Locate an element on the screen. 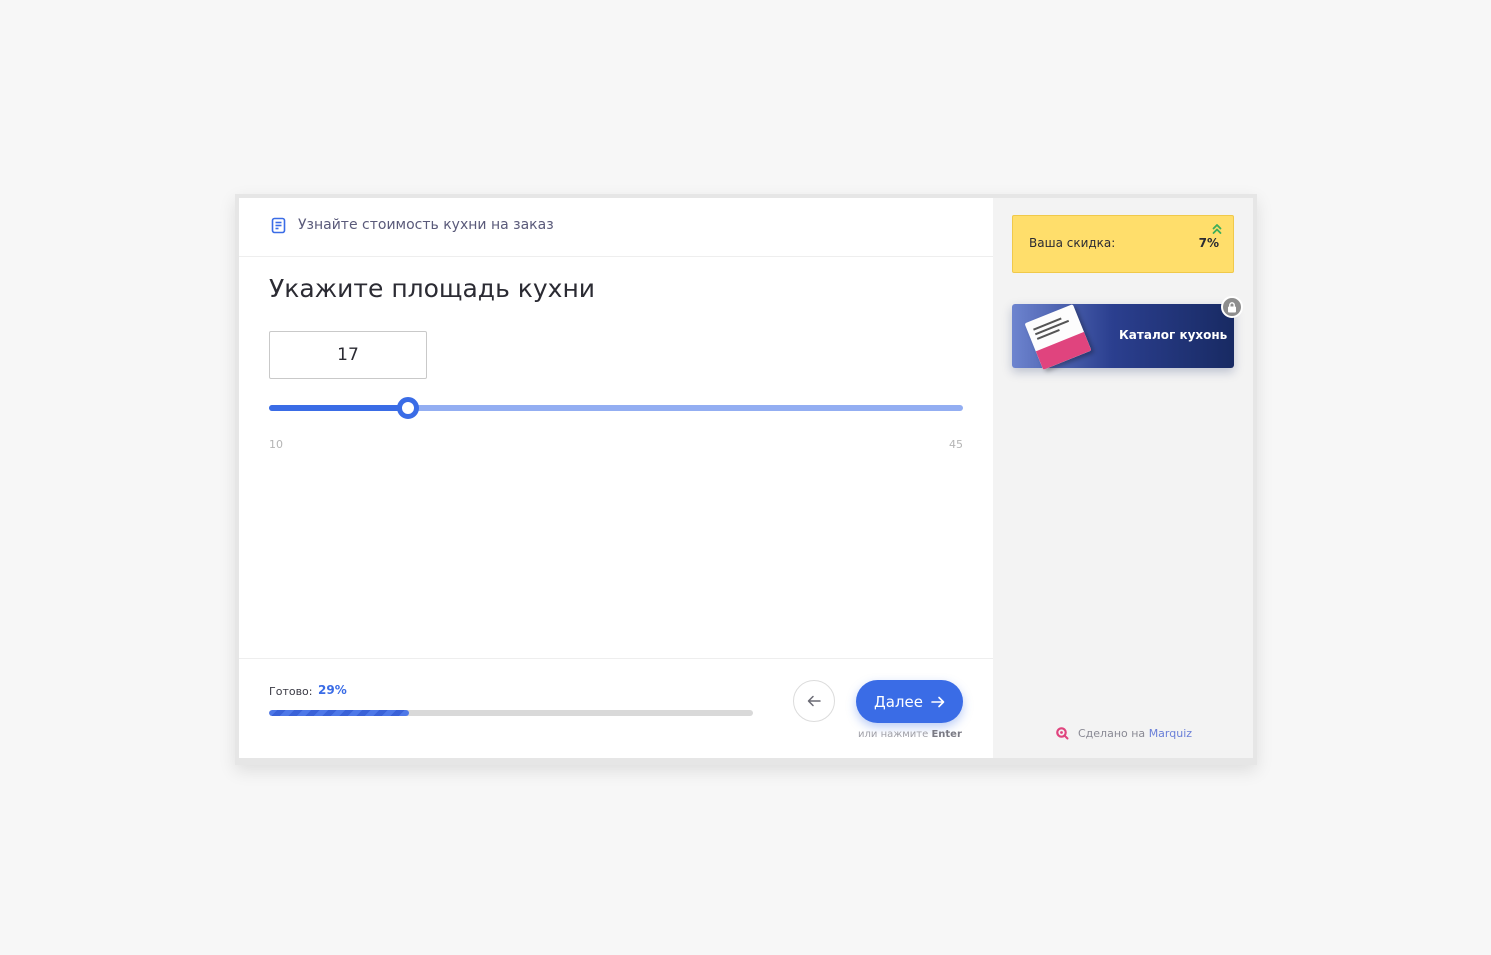 This screenshot has height=955, width=1491. progress-value: 29% is located at coordinates (332, 690).